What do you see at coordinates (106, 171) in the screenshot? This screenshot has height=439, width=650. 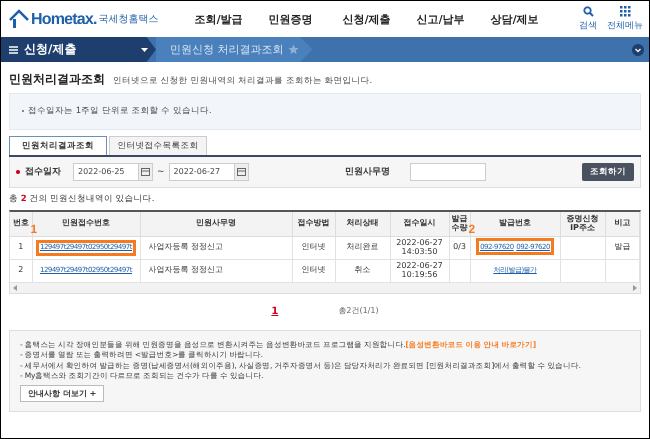 I see `date-field: 2022-06-25` at bounding box center [106, 171].